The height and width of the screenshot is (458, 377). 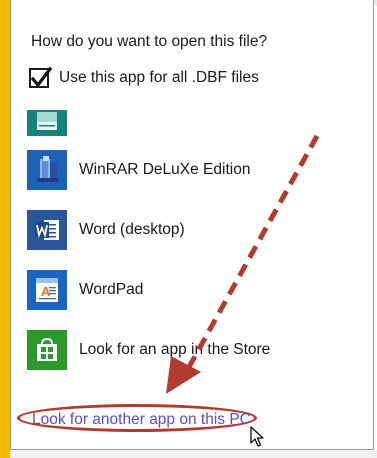 I want to click on mouse-cursor-icon, so click(x=257, y=436).